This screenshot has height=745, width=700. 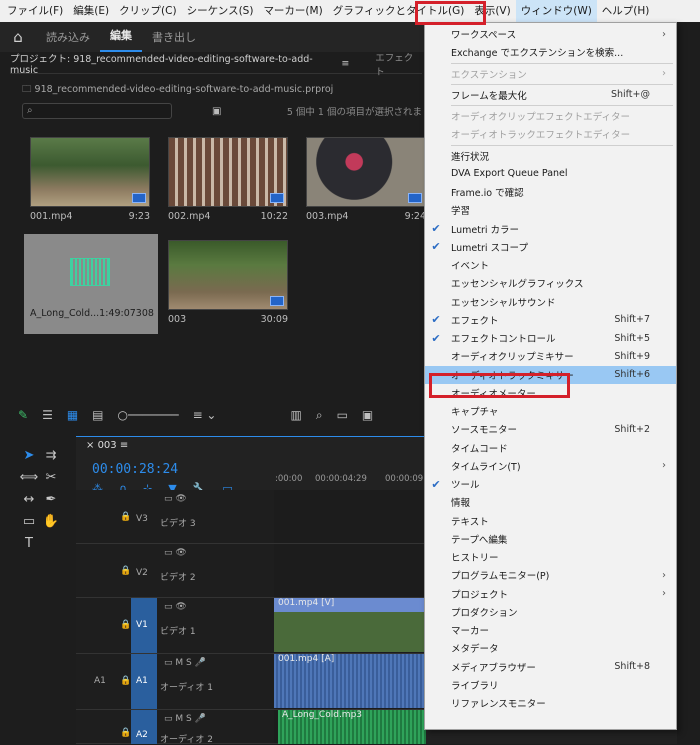 I want to click on menu-item: ライブラリ, so click(x=550, y=685).